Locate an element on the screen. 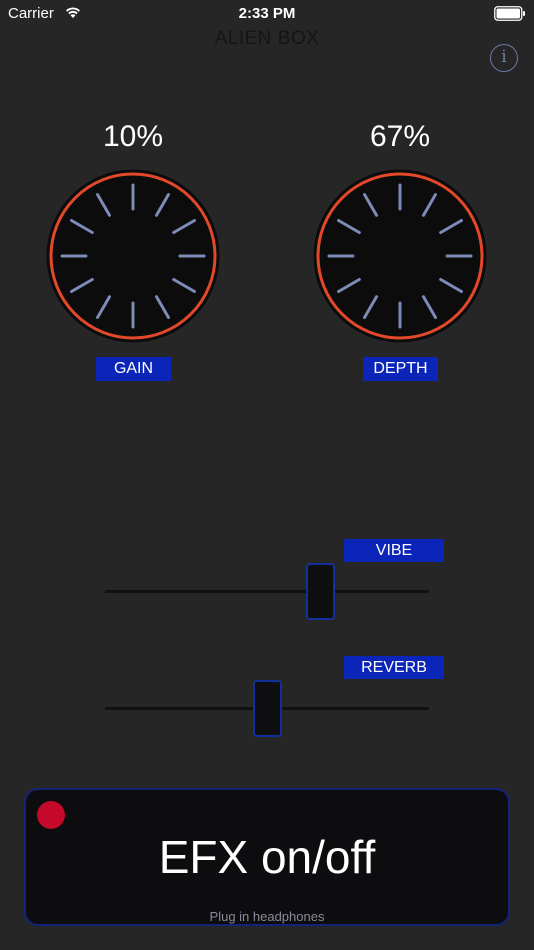 The height and width of the screenshot is (950, 534). depth-knob is located at coordinates (400, 256).